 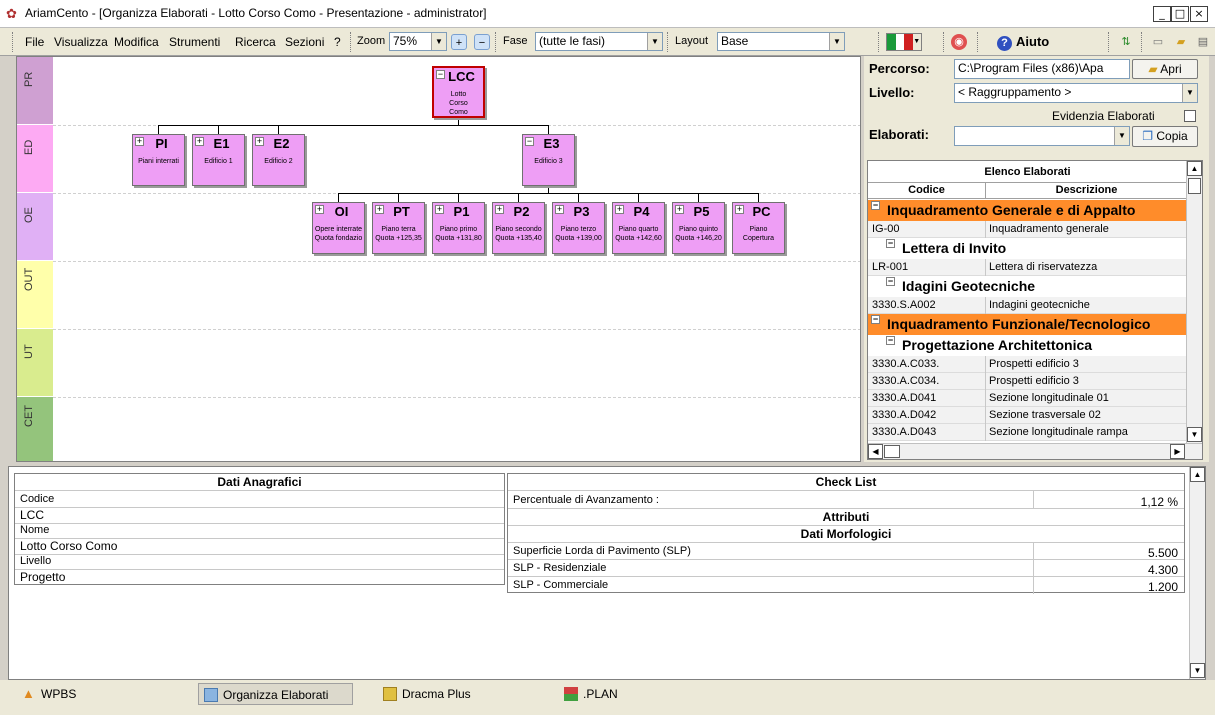 What do you see at coordinates (1042, 136) in the screenshot?
I see `elaborati-select: ▼` at bounding box center [1042, 136].